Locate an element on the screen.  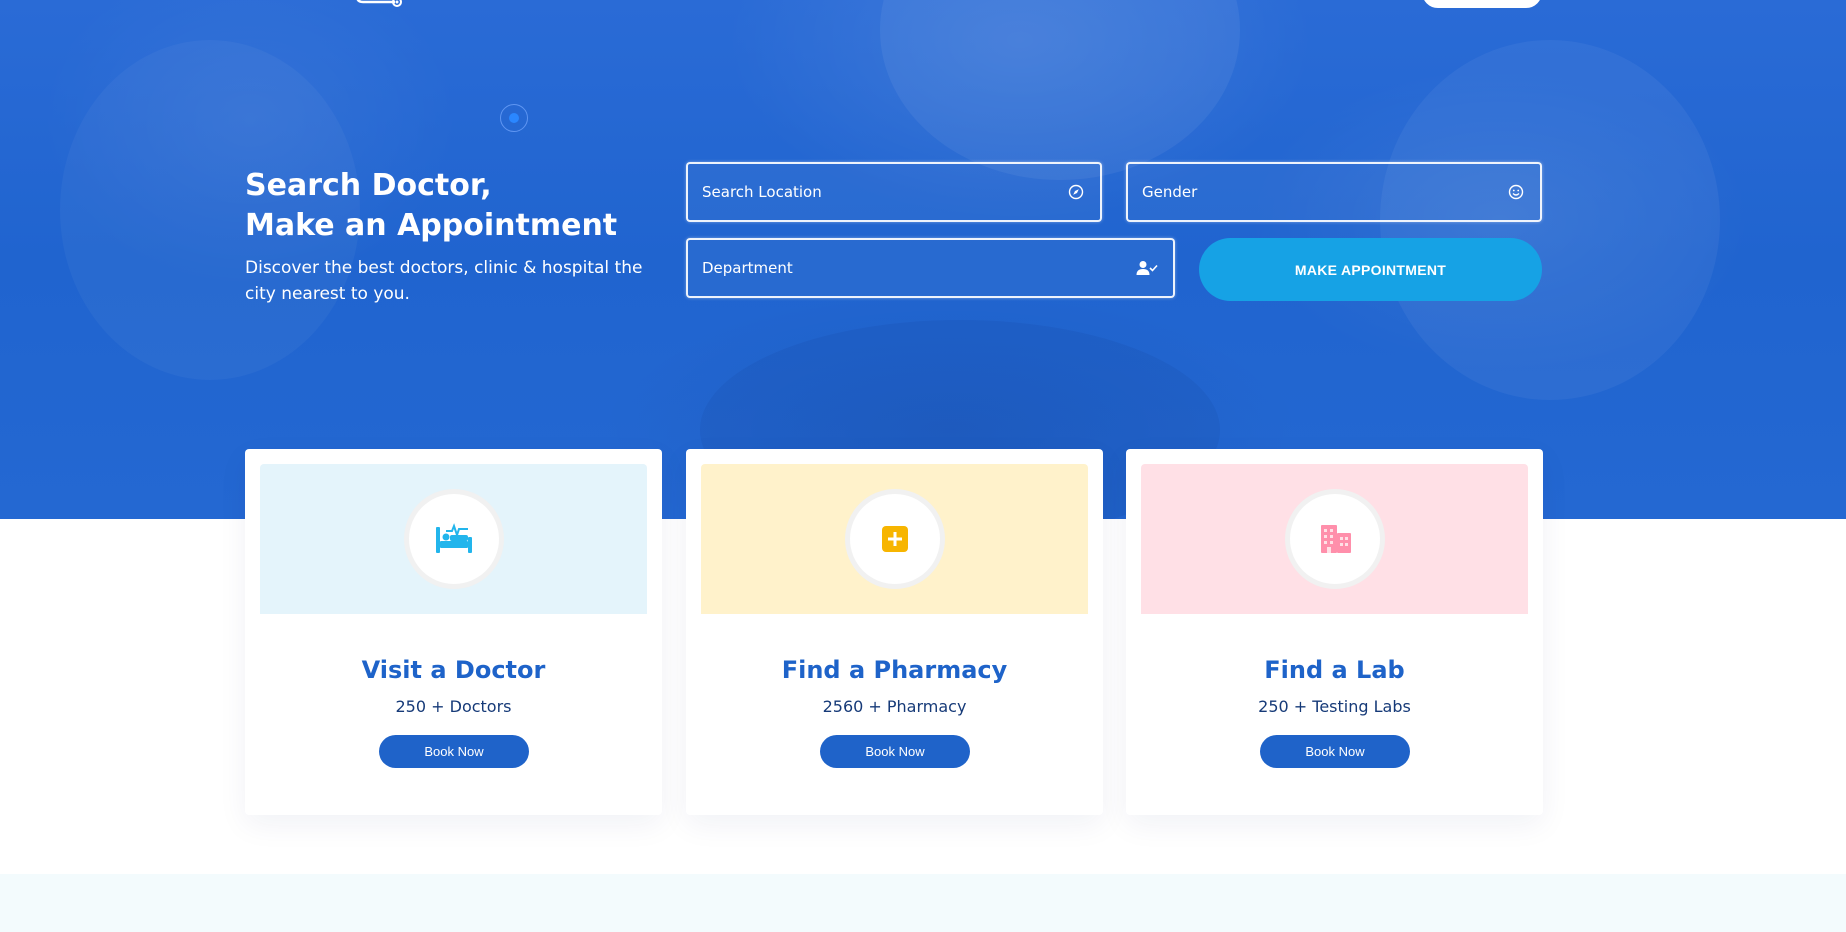
card-count: 250 + Testing Labs is located at coordinates (1334, 706).